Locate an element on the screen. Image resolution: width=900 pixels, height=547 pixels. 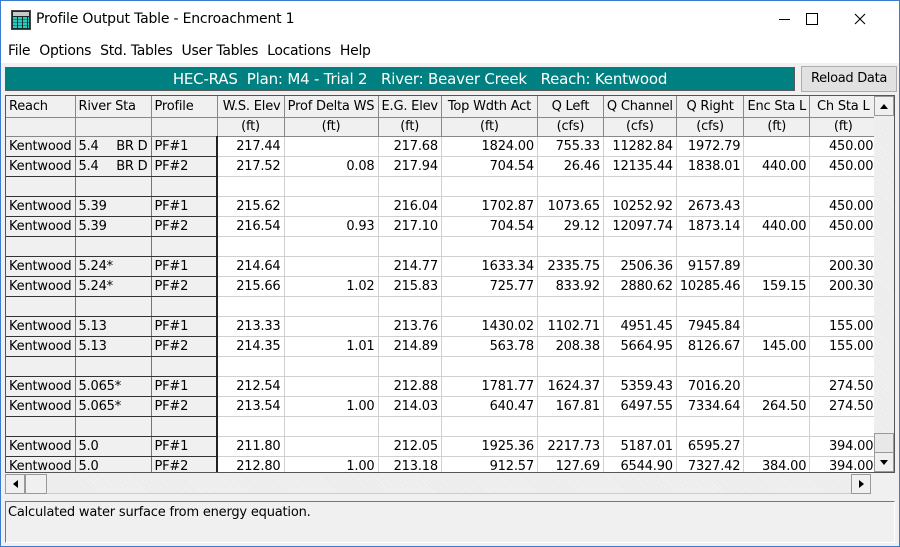
river-sta-cell: 5.0 is located at coordinates (113, 464).